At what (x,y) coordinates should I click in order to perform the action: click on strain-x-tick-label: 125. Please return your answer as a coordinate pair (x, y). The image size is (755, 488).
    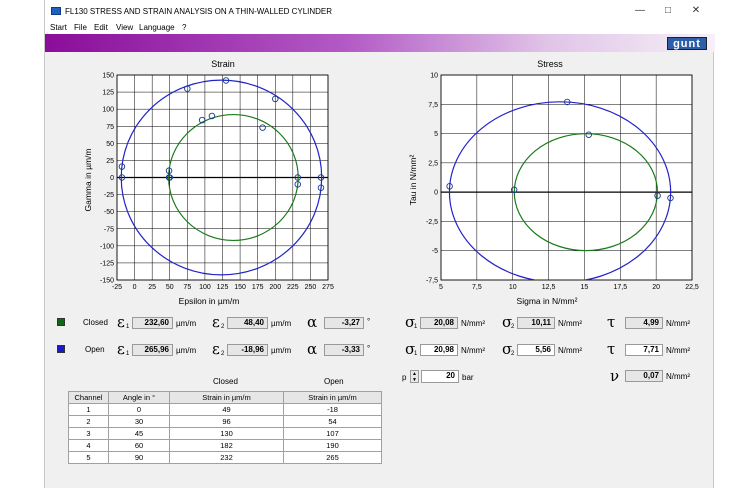
    Looking at the image, I should click on (223, 287).